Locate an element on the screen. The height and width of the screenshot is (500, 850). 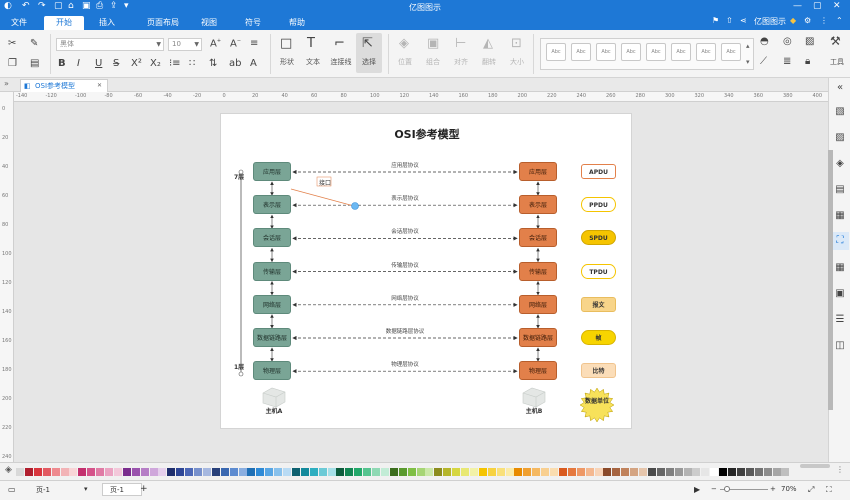
palette-more-icon: ⋮ is located at coordinates (840, 469).